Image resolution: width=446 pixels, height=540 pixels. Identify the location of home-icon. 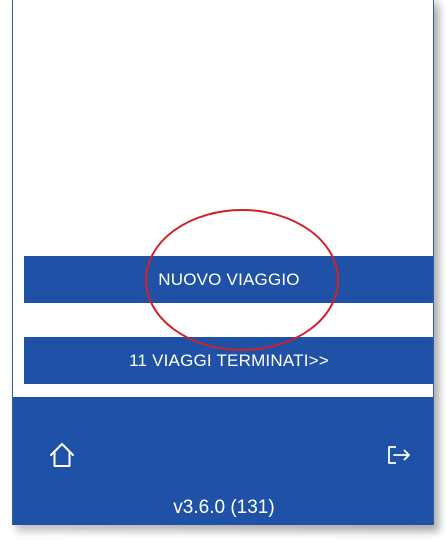
(62, 455).